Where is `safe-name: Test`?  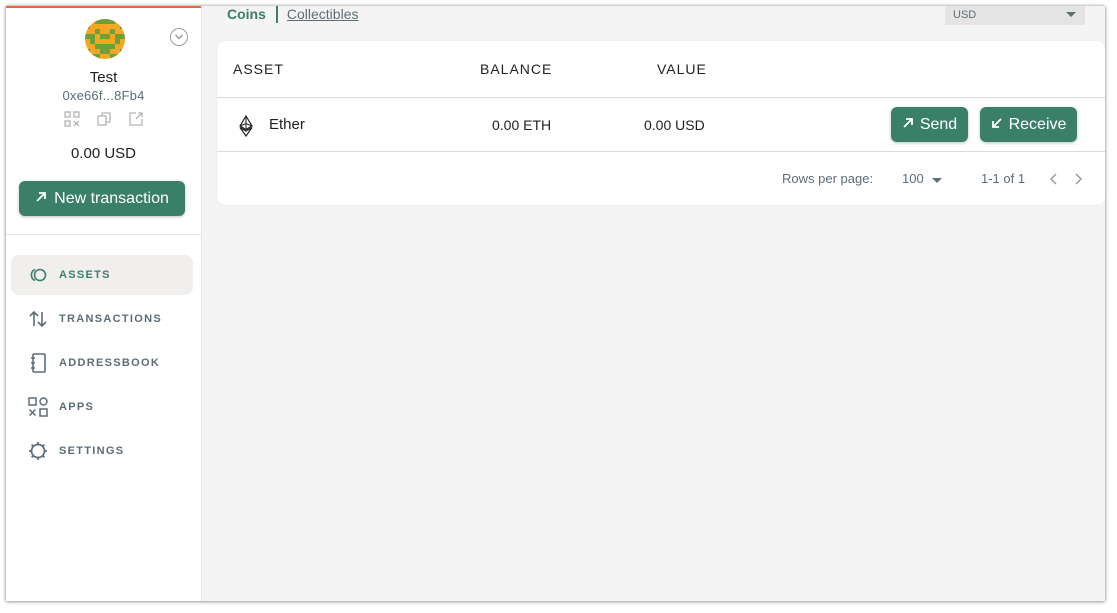 safe-name: Test is located at coordinates (103, 77).